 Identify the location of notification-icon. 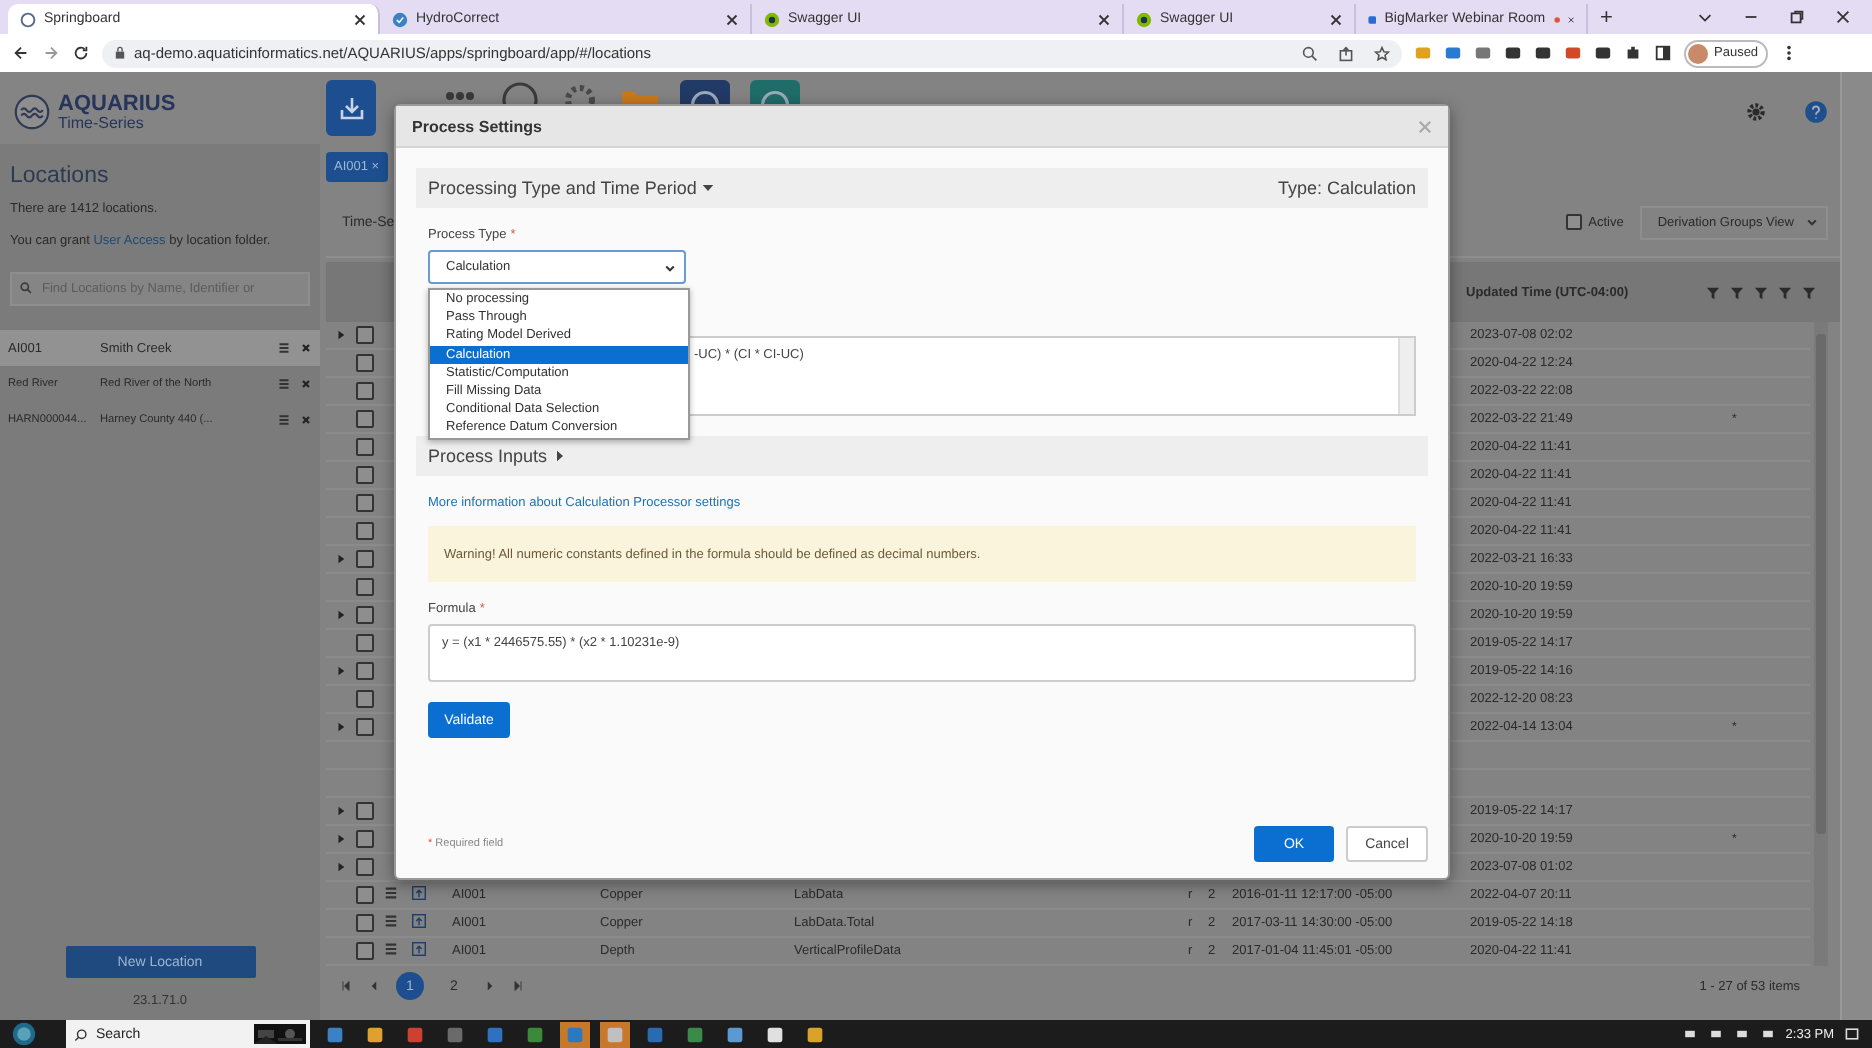
(1852, 1034).